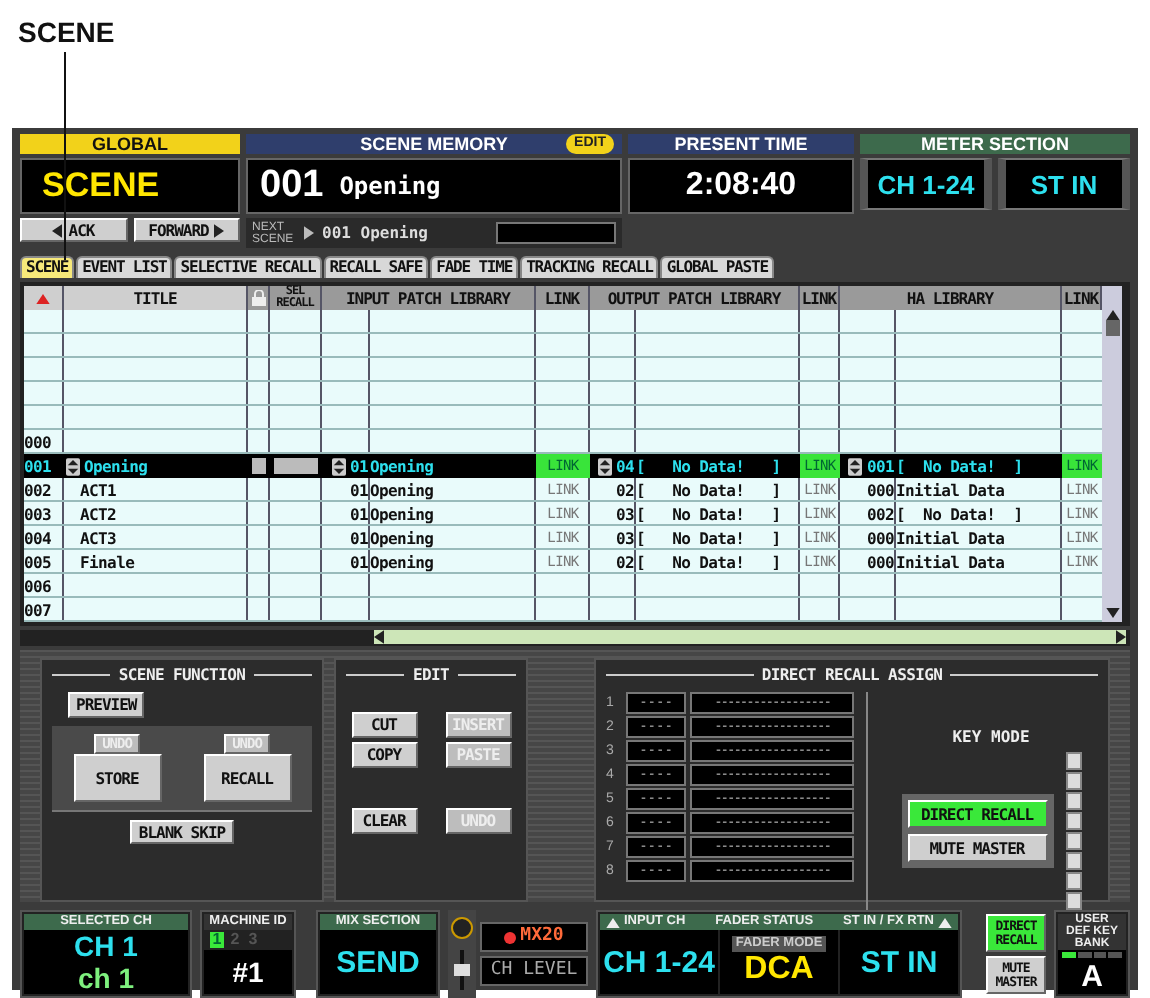  What do you see at coordinates (73, 230) in the screenshot?
I see `back-button: ACK` at bounding box center [73, 230].